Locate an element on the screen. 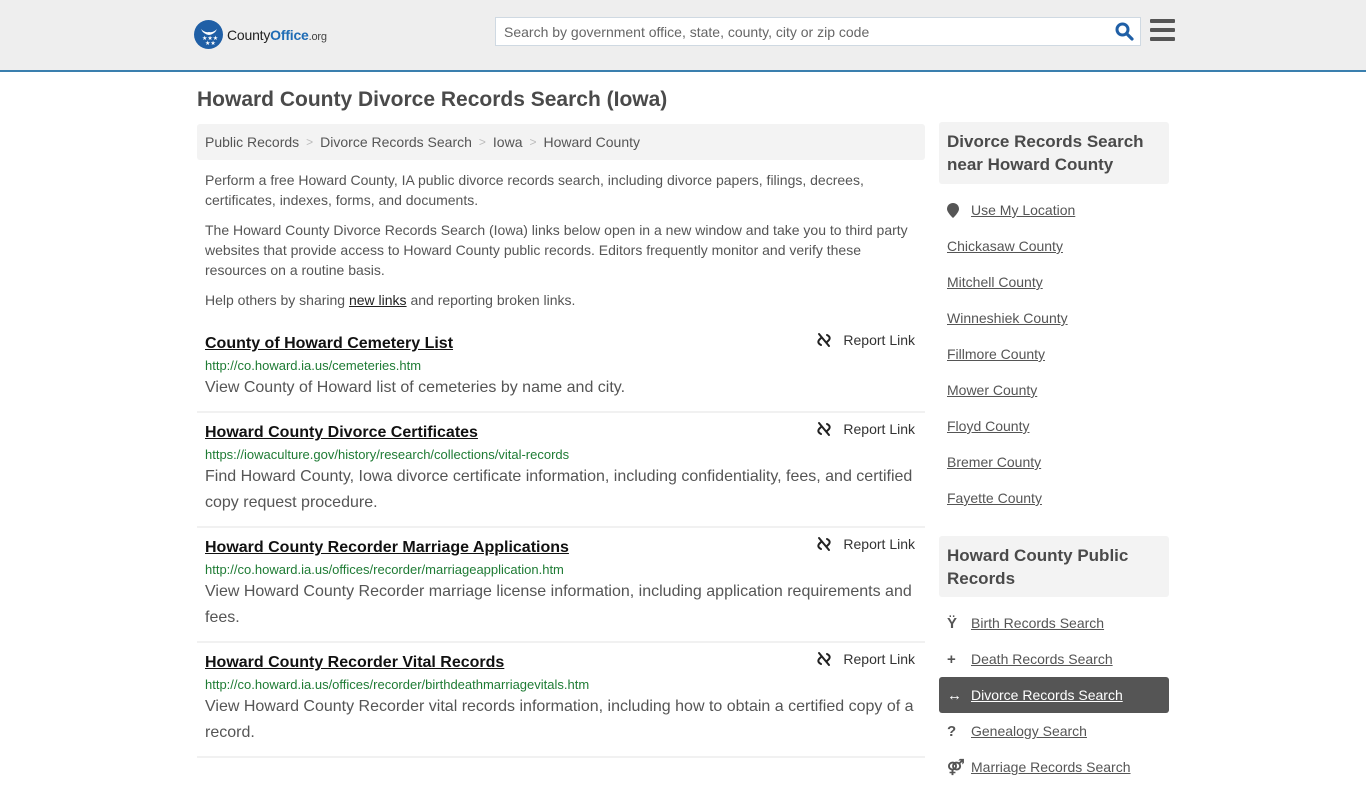 This screenshot has height=785, width=1366. search-bar is located at coordinates (818, 31).